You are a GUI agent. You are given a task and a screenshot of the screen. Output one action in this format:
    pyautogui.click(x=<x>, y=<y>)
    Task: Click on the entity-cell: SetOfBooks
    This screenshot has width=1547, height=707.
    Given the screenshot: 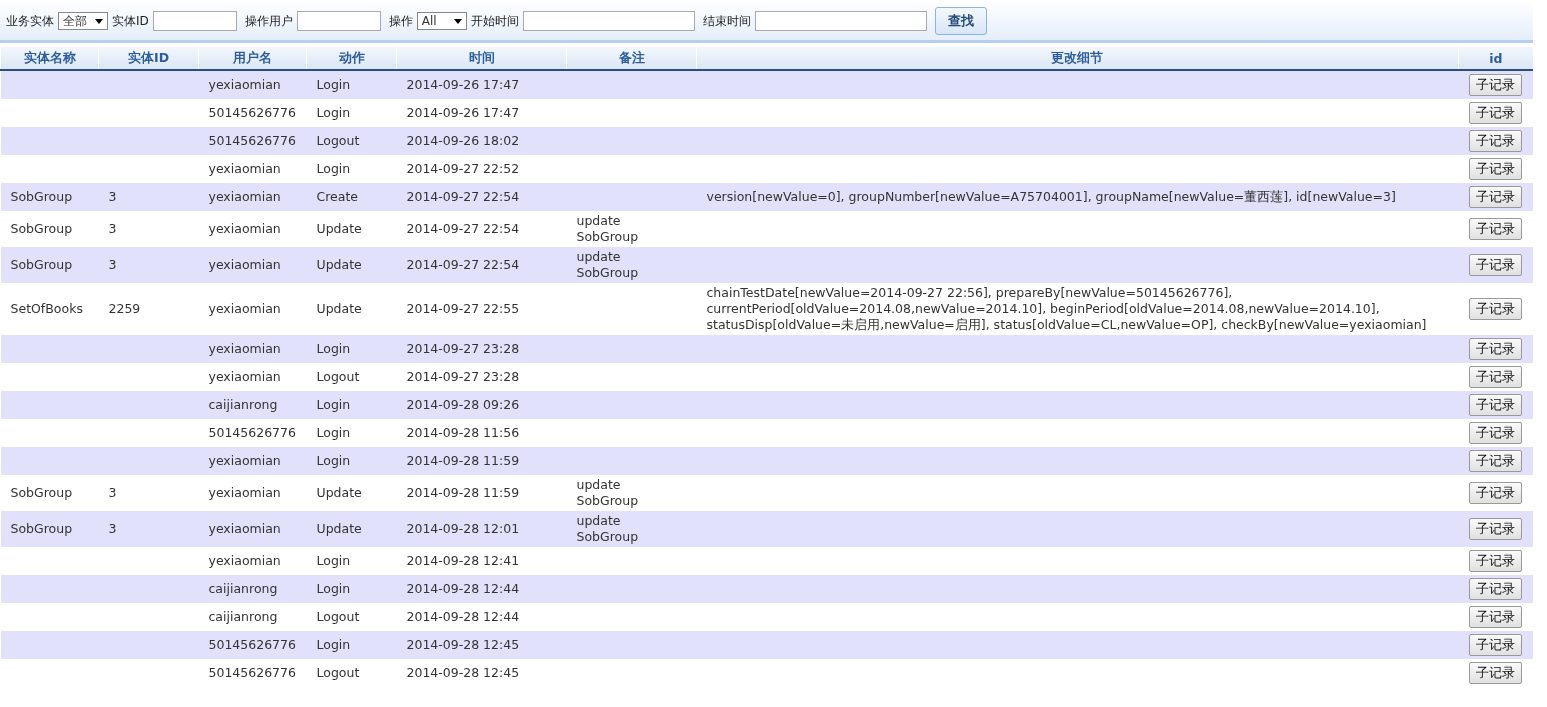 What is the action you would take?
    pyautogui.click(x=46, y=308)
    